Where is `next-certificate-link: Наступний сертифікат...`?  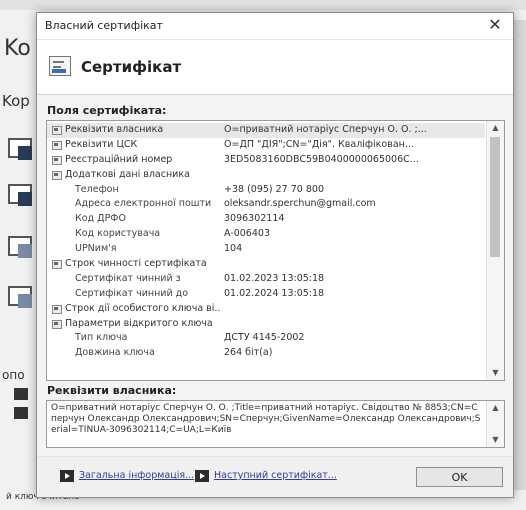 next-certificate-link: Наступний сертифікат... is located at coordinates (270, 477).